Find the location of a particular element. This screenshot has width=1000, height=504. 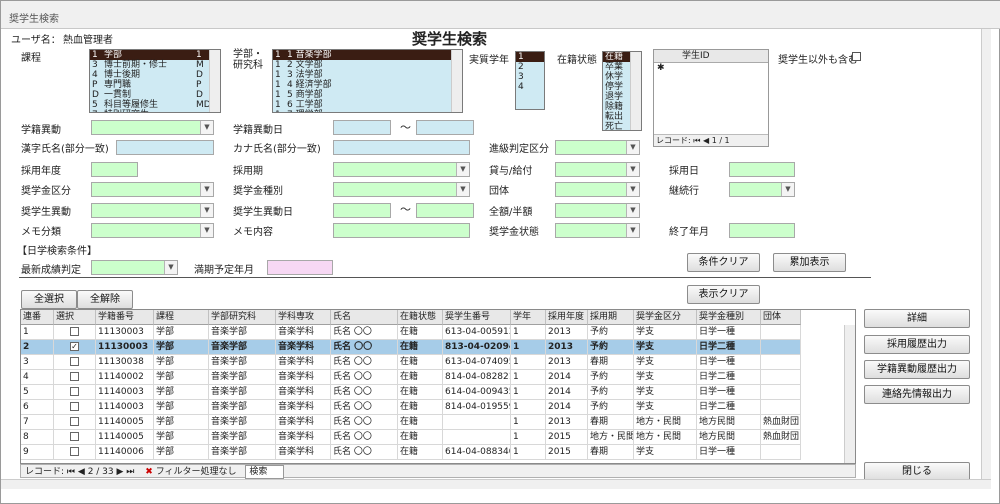

grade-list-item: 1 is located at coordinates (530, 57).